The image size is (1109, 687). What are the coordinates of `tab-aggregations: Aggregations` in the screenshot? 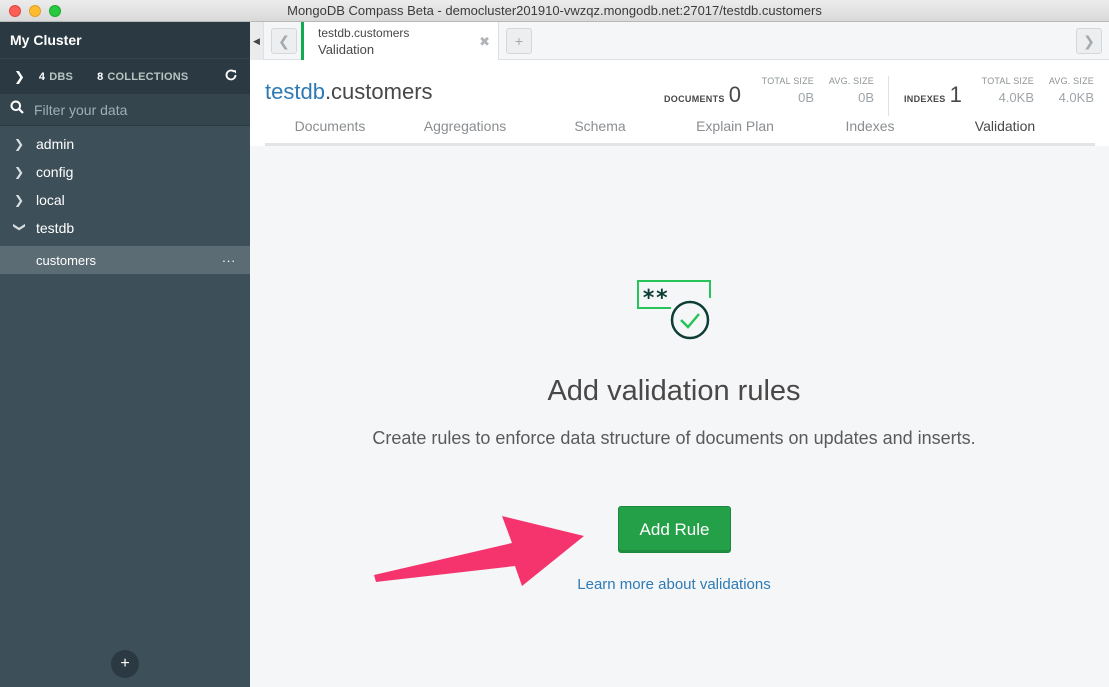 It's located at (465, 131).